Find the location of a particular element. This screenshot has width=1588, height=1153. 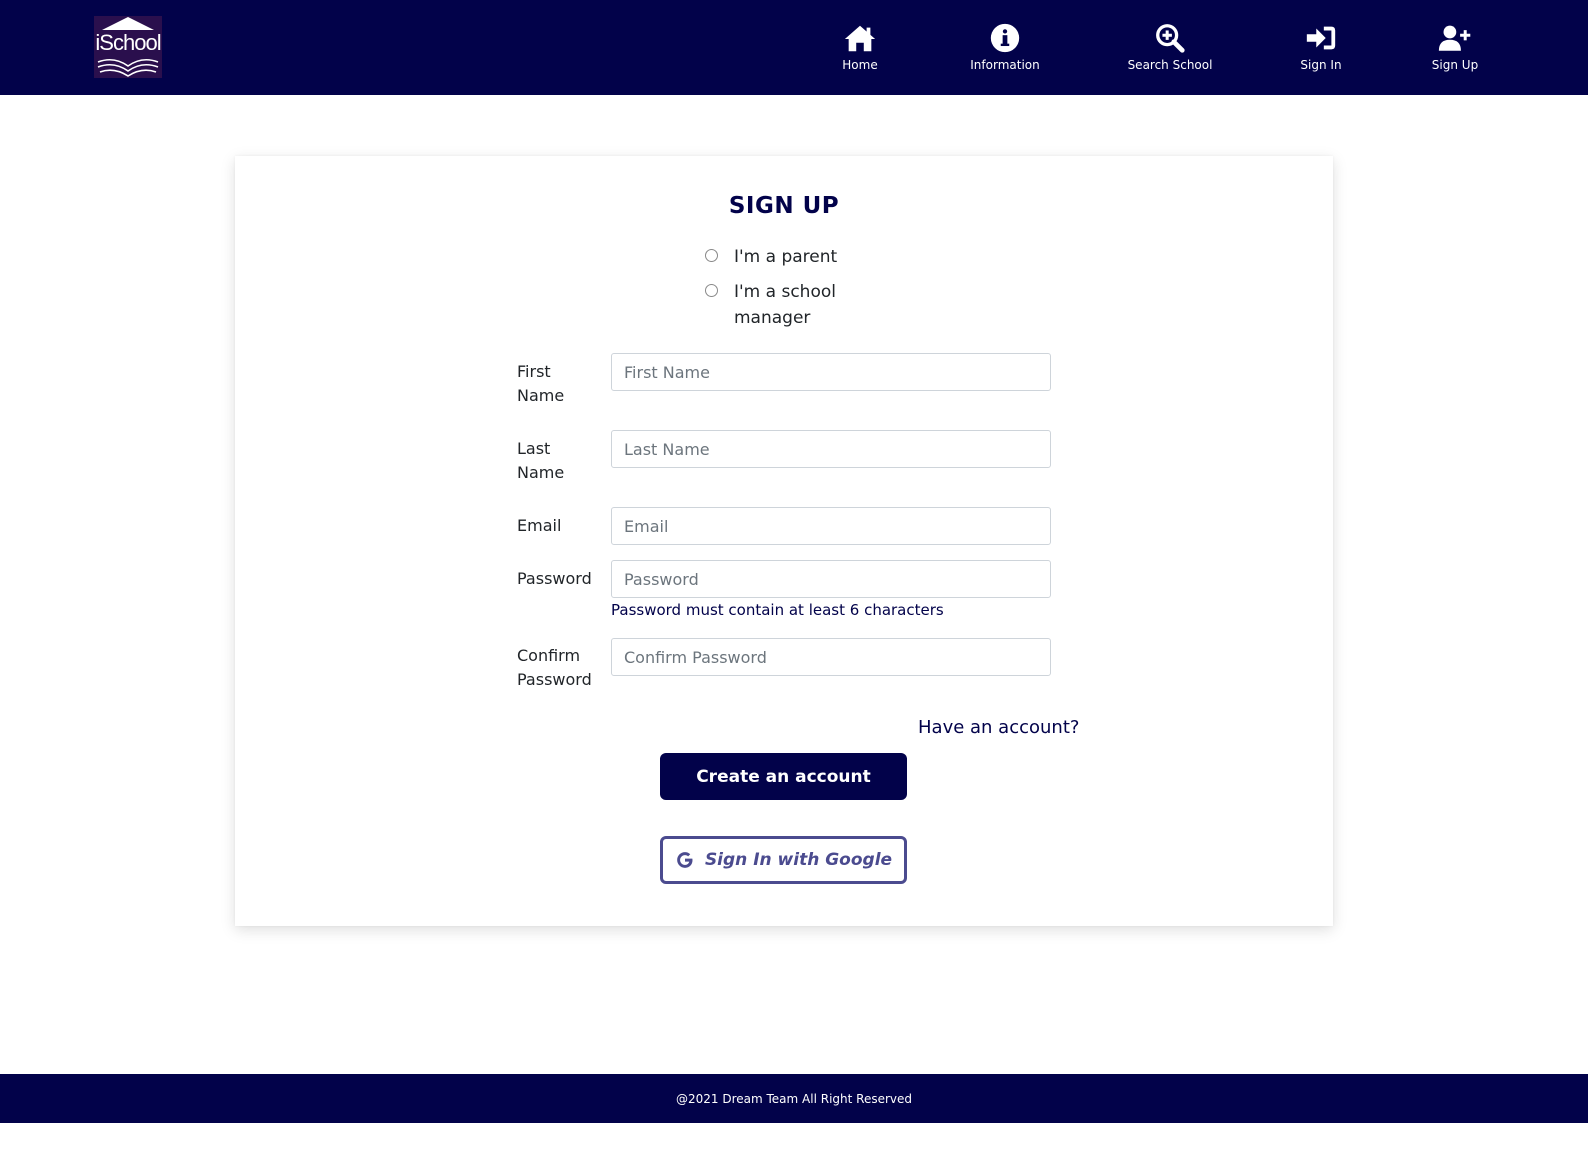

nav-label-sign-in: Sign In is located at coordinates (1321, 65).